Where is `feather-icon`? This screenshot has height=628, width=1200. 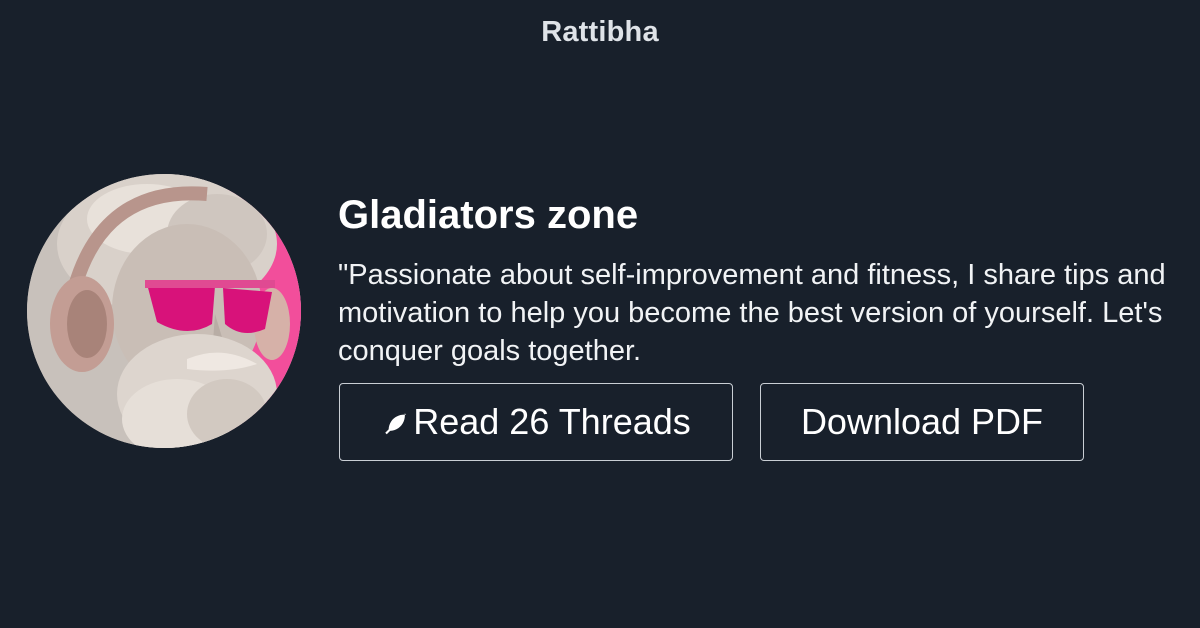
feather-icon is located at coordinates (396, 424).